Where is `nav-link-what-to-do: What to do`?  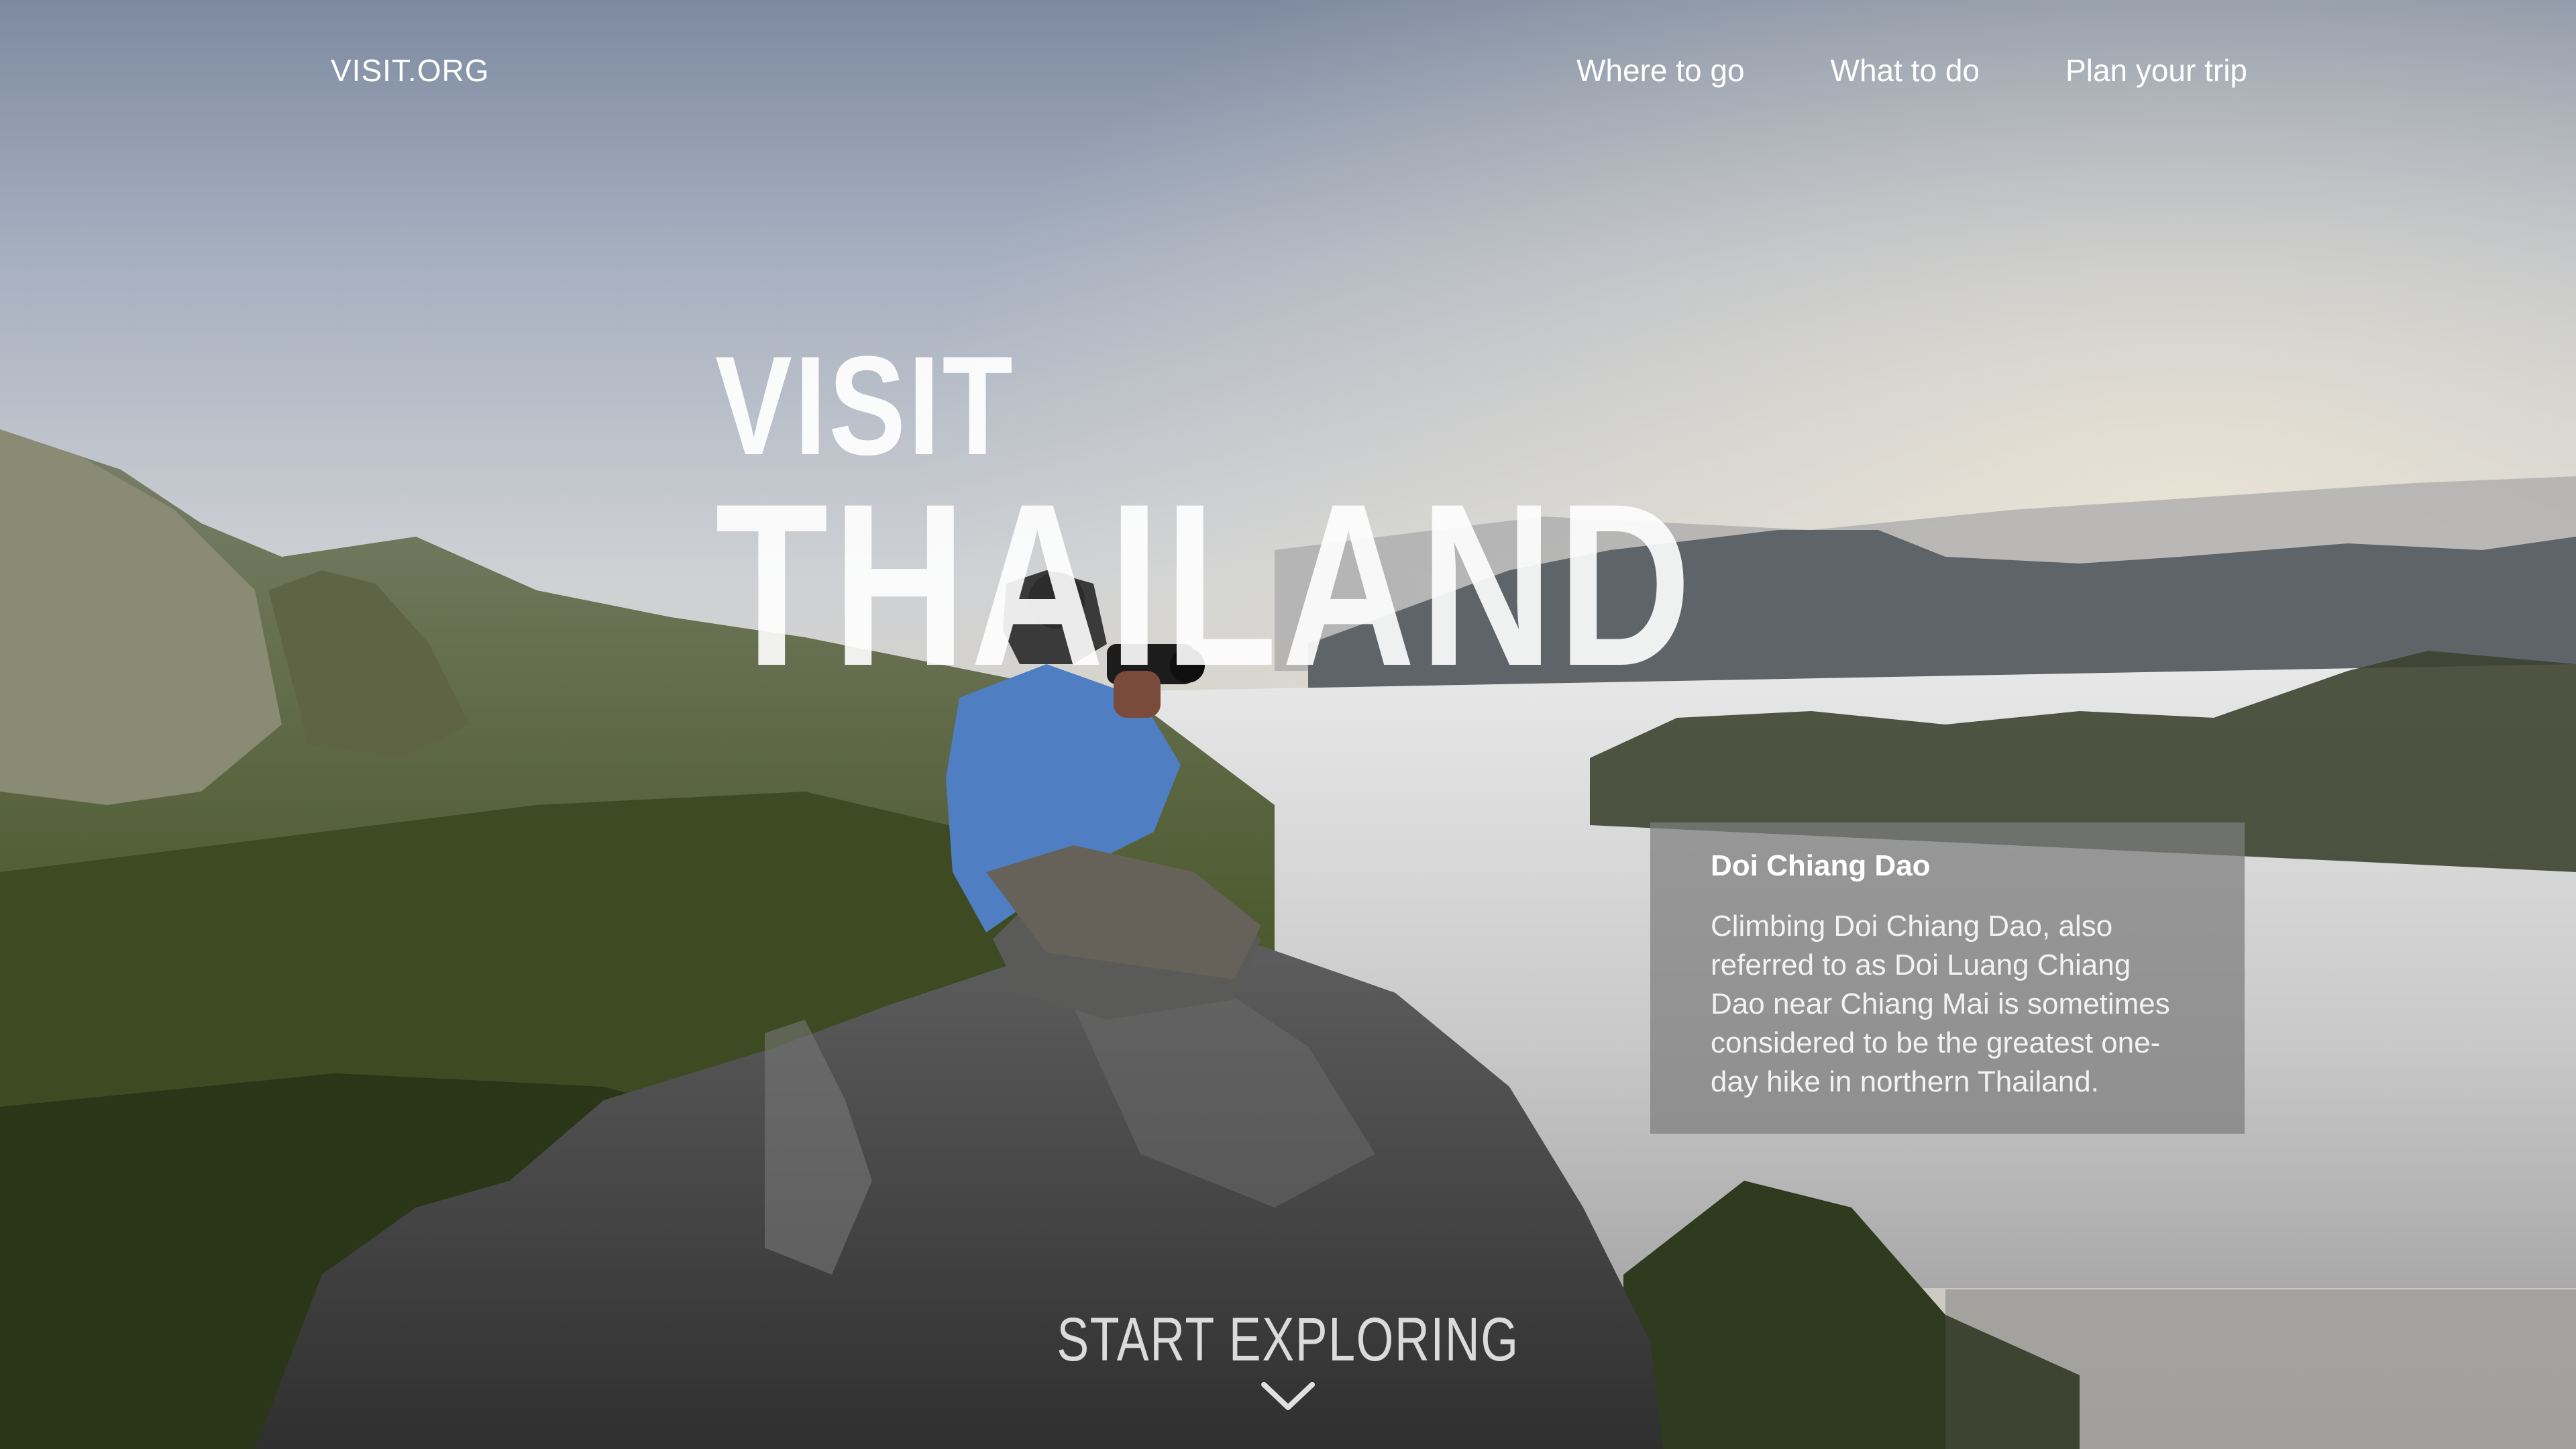 nav-link-what-to-do: What to do is located at coordinates (1905, 70).